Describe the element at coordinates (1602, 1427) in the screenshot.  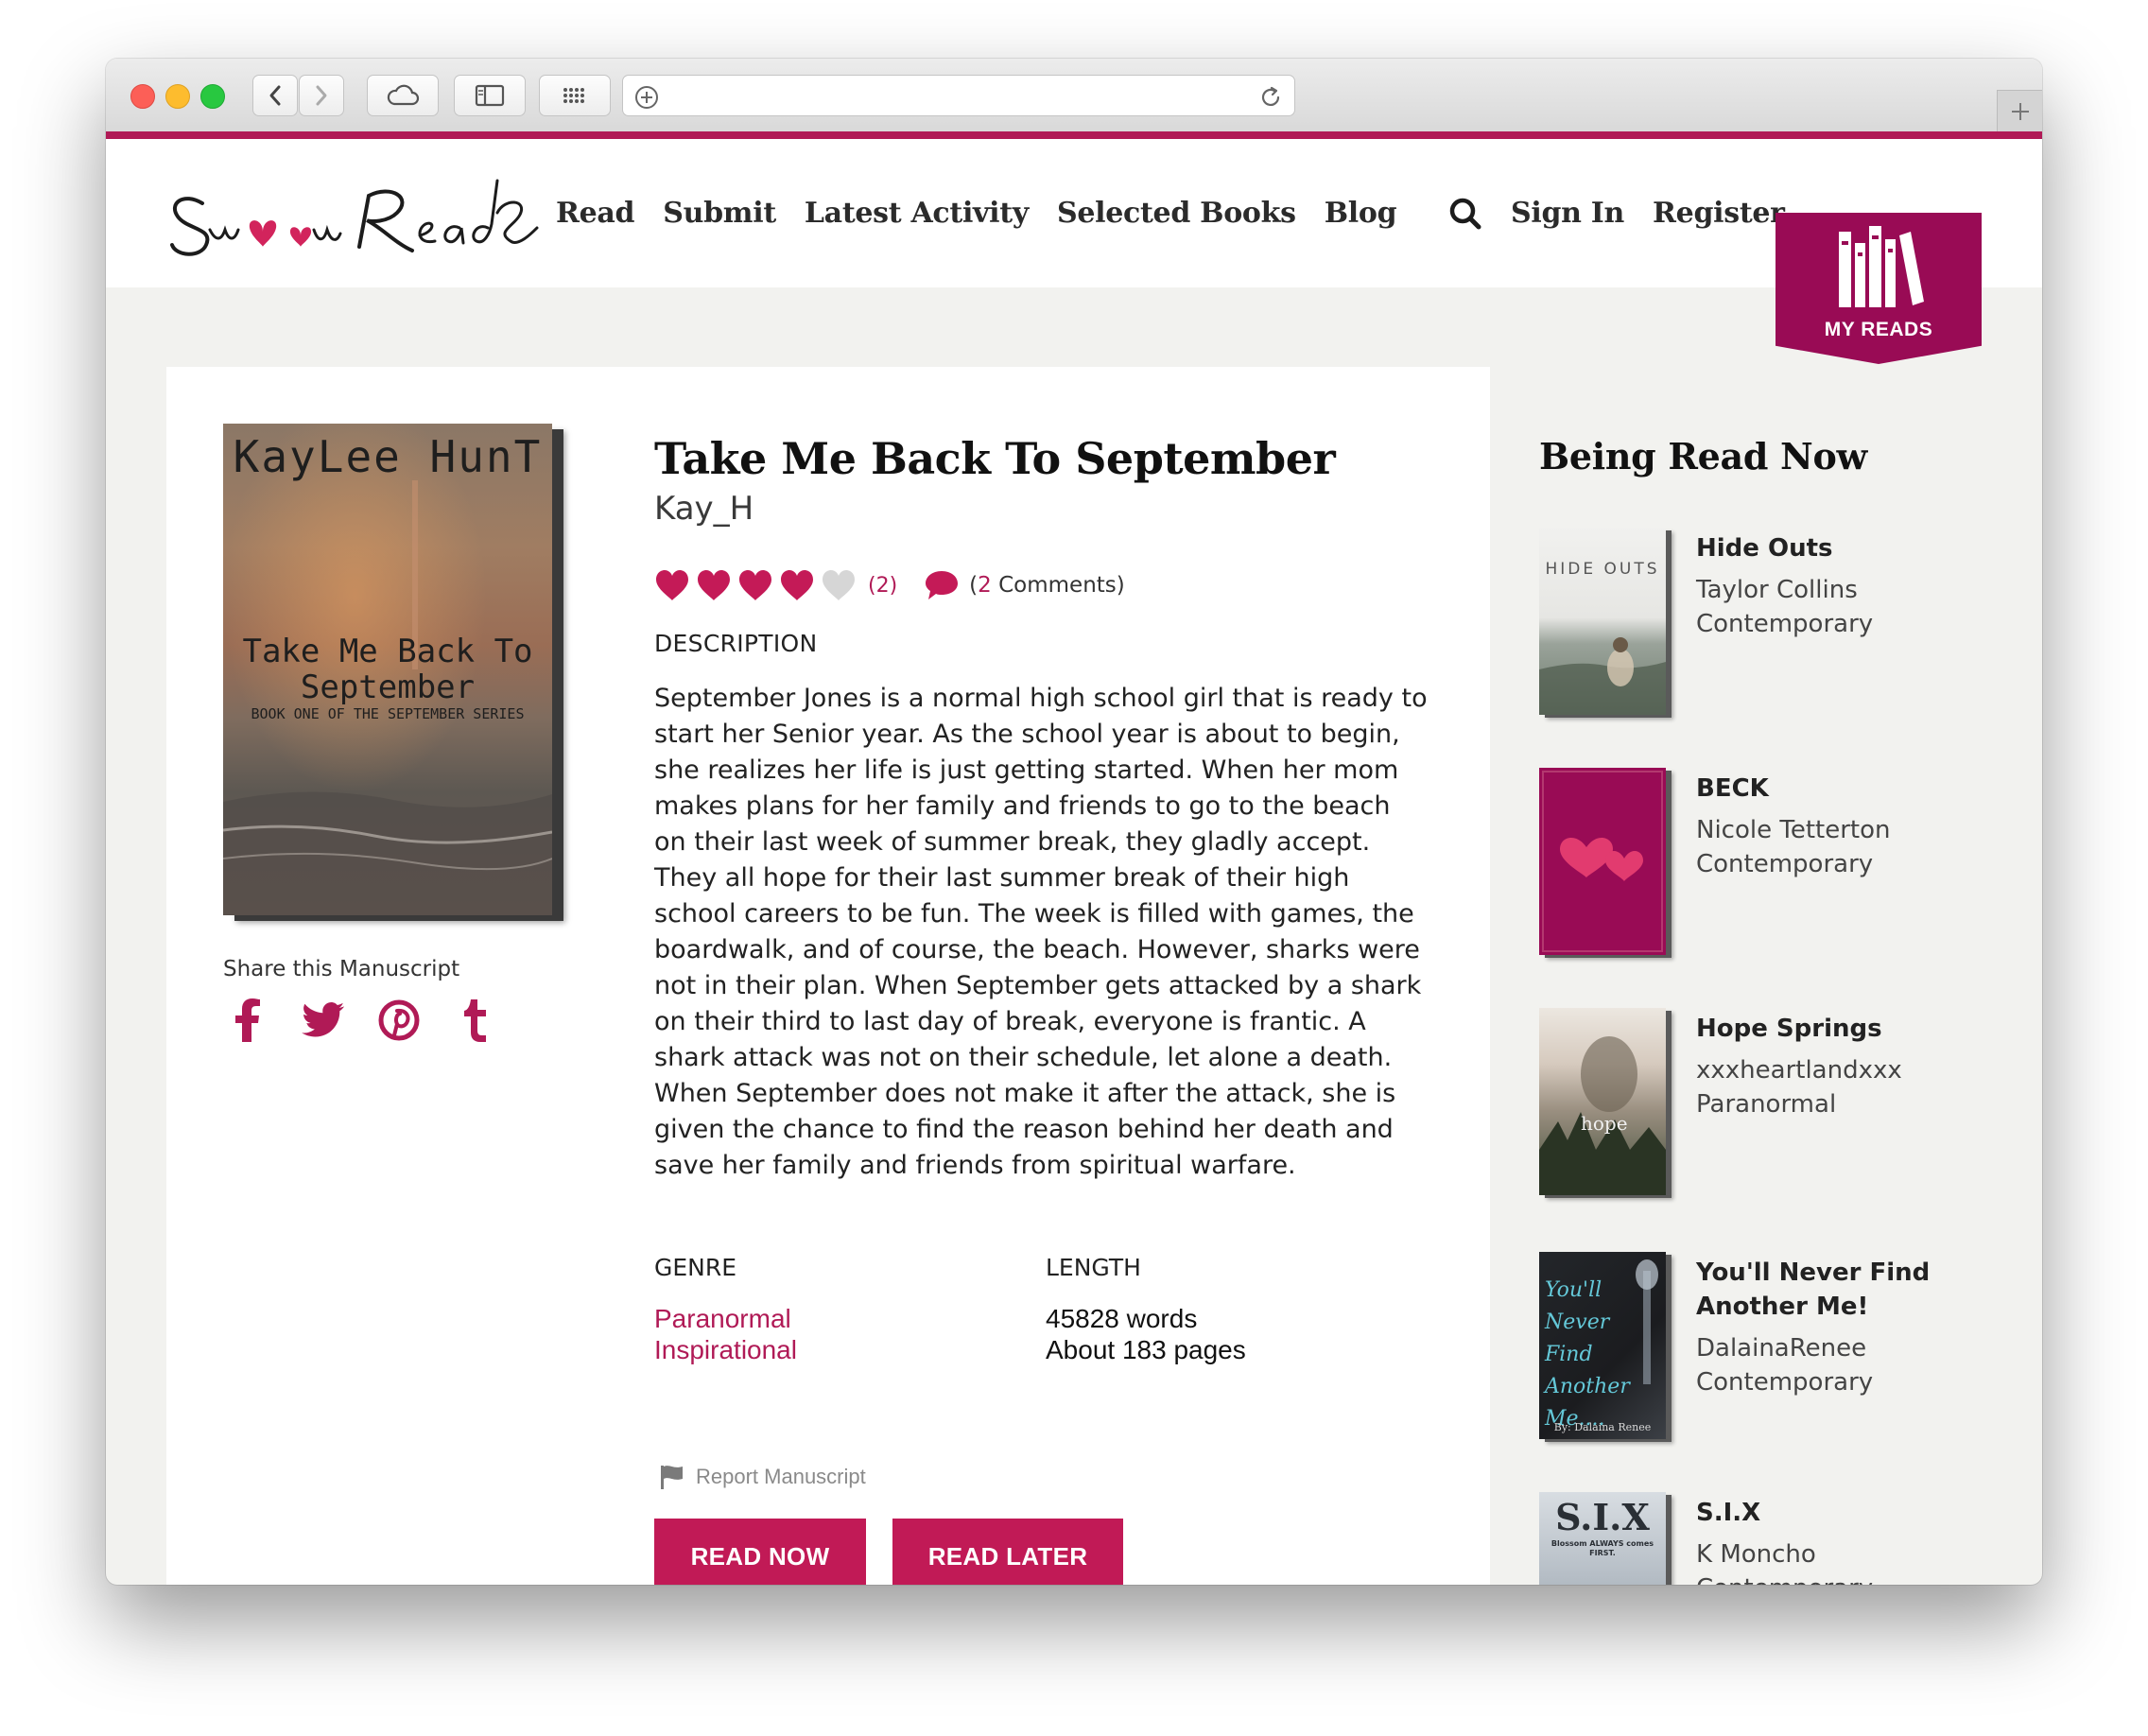
I see `sidebar-cover-byline: By: Dalaina Renee` at that location.